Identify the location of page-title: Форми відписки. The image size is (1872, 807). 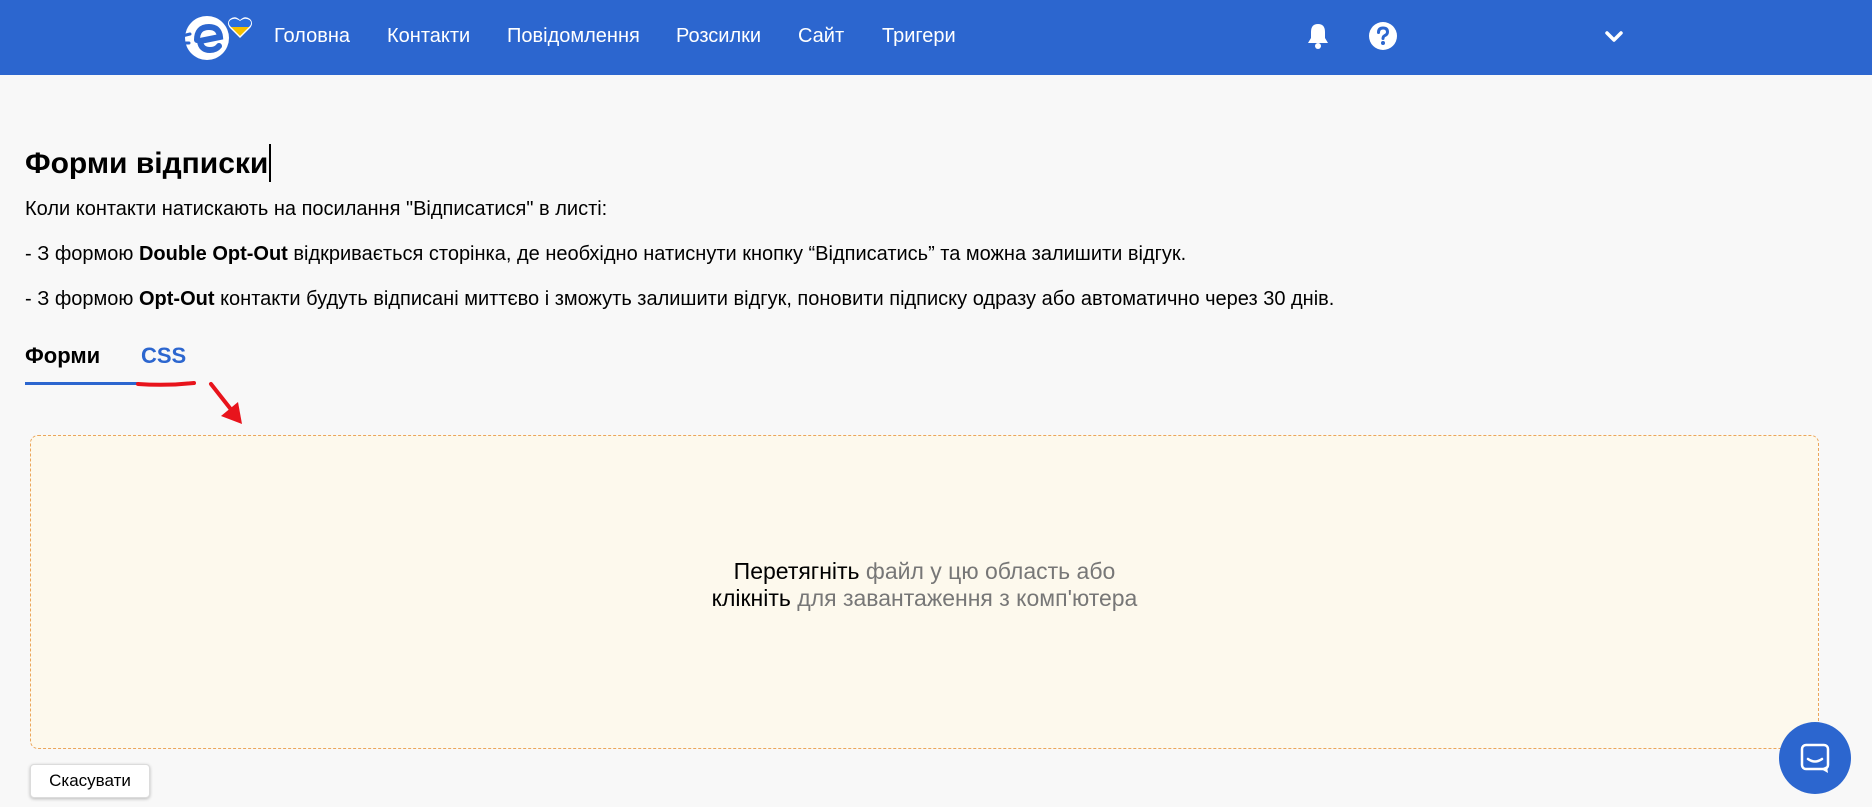
(148, 164).